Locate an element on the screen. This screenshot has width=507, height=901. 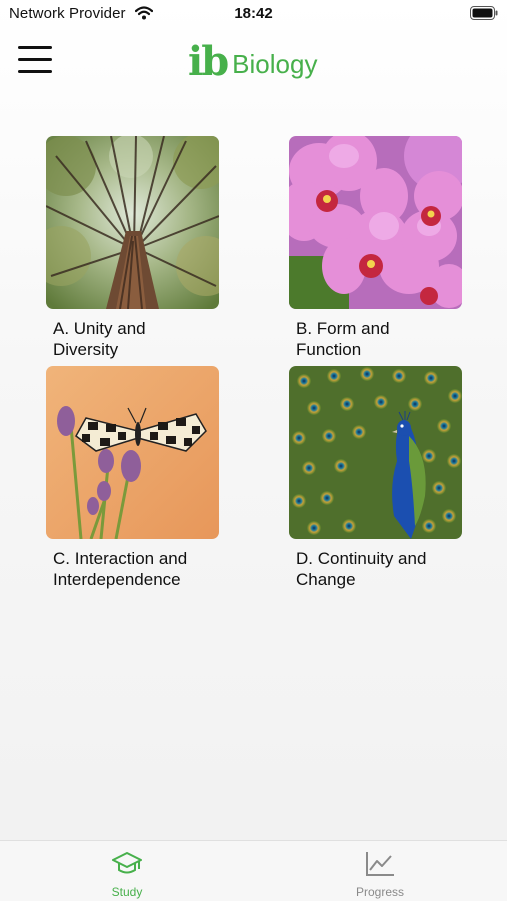
topic-label-line: Diversity is located at coordinates (86, 349).